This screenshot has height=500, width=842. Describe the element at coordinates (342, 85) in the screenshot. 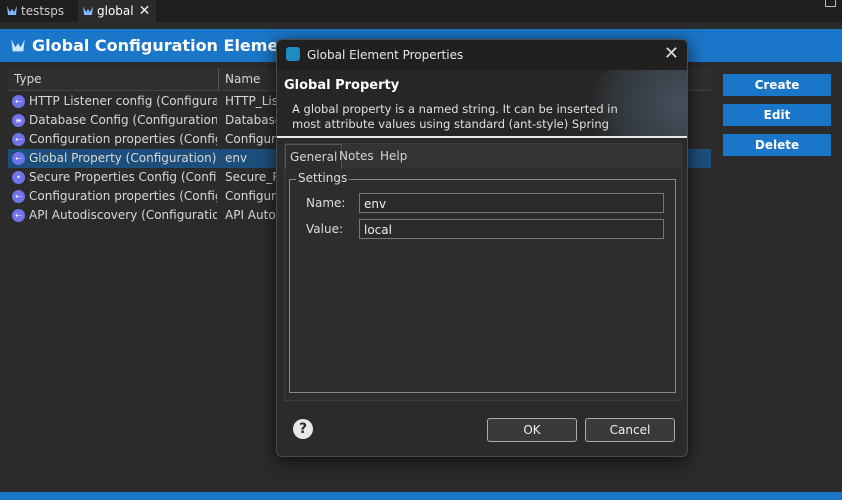

I see `dialog-heading: Global Property` at that location.